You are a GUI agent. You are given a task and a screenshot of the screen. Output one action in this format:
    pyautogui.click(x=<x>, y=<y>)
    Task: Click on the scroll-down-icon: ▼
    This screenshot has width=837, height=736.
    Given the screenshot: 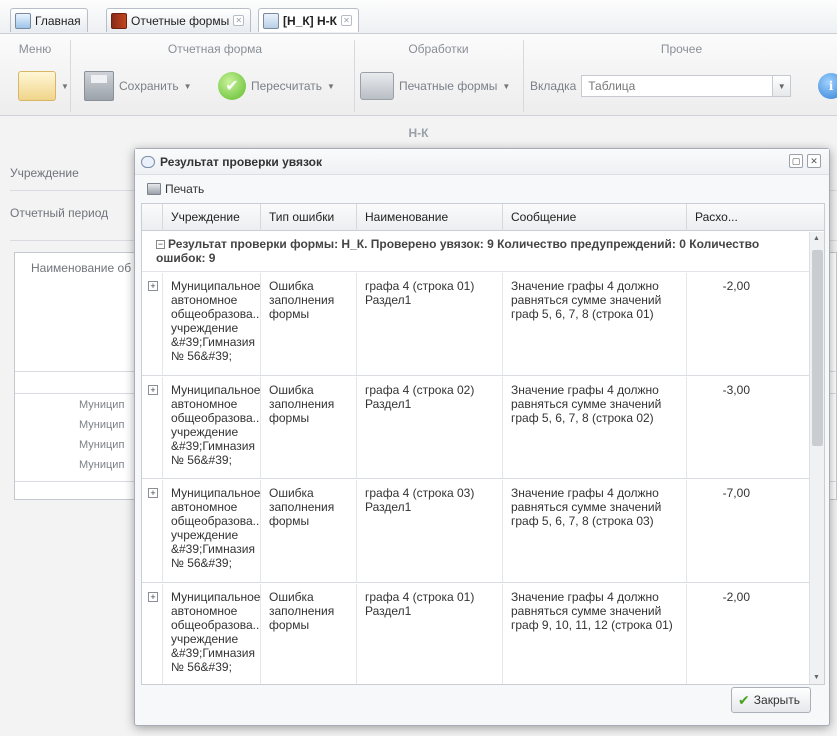 What is the action you would take?
    pyautogui.click(x=816, y=677)
    